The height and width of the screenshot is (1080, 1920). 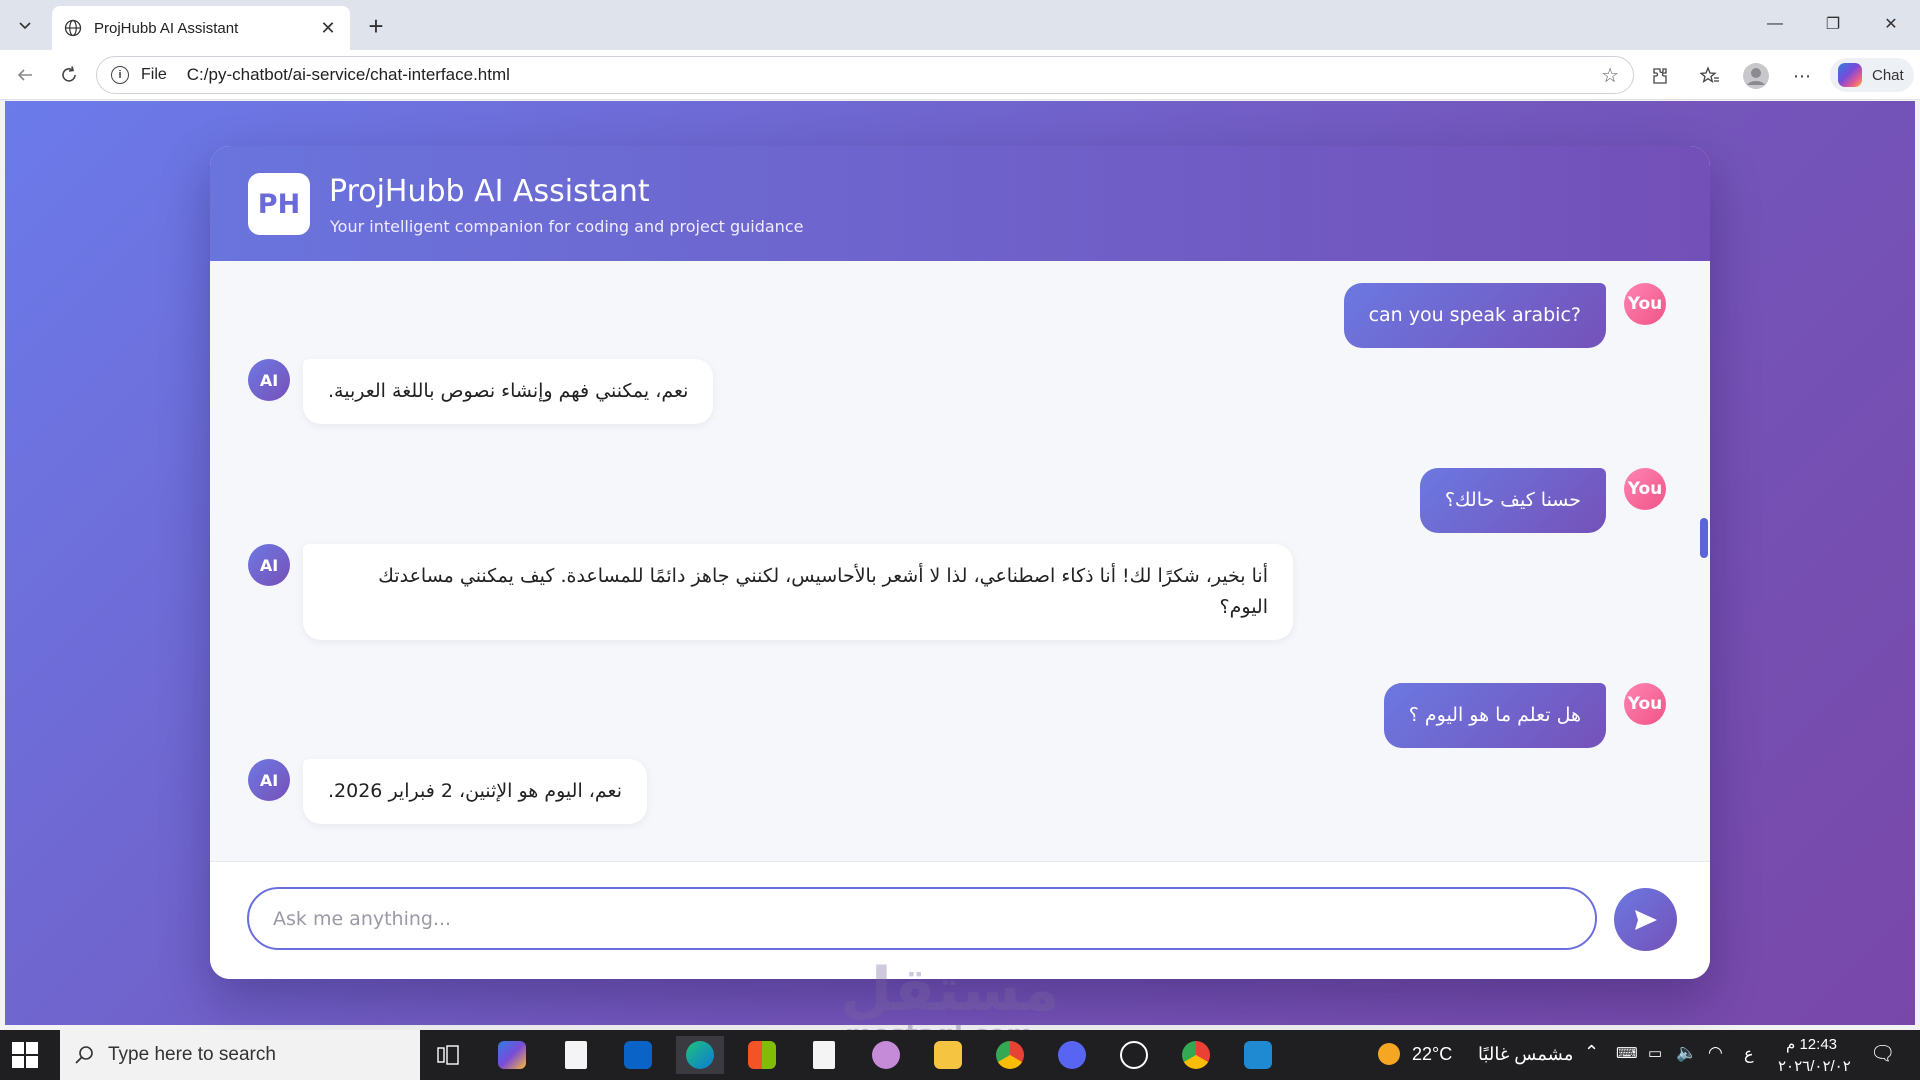 What do you see at coordinates (512, 1055) in the screenshot?
I see `copilot-app-icon` at bounding box center [512, 1055].